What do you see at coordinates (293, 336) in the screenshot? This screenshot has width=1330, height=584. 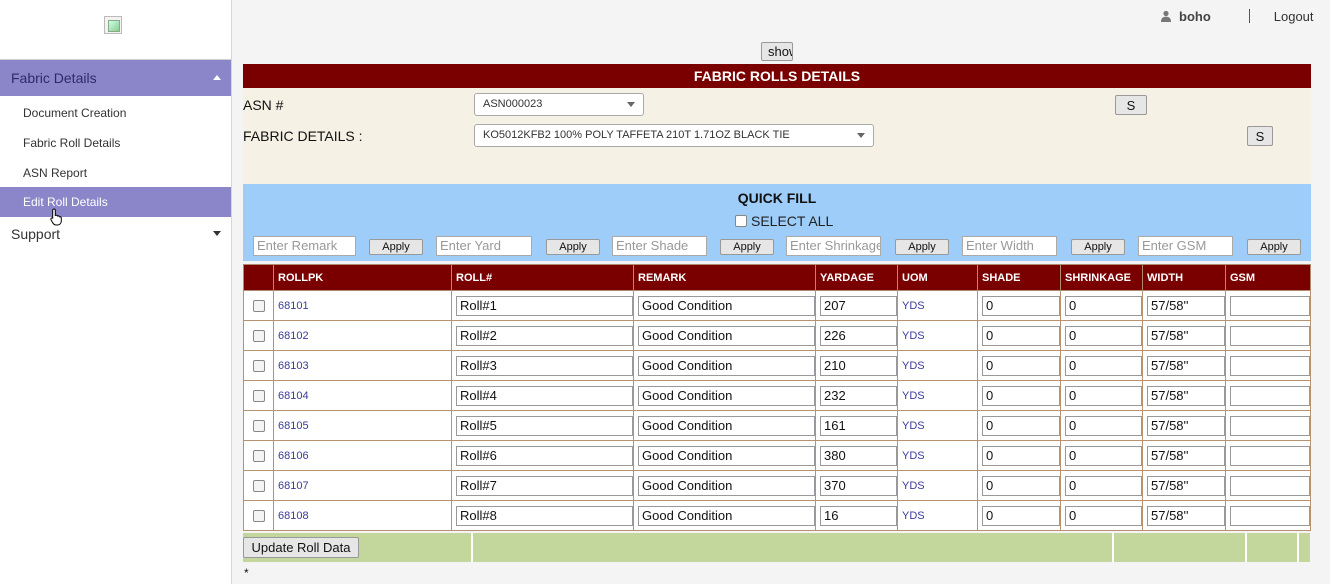 I see `rollpk-link: 68102` at bounding box center [293, 336].